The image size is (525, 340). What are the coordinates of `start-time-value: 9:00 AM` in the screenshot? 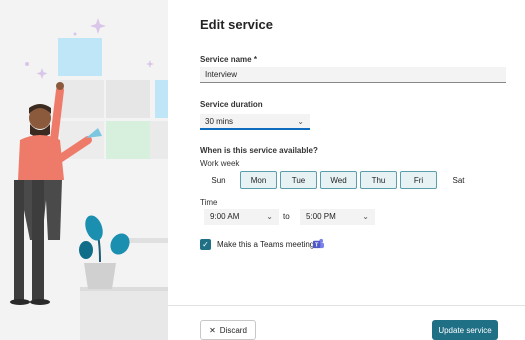 It's located at (225, 216).